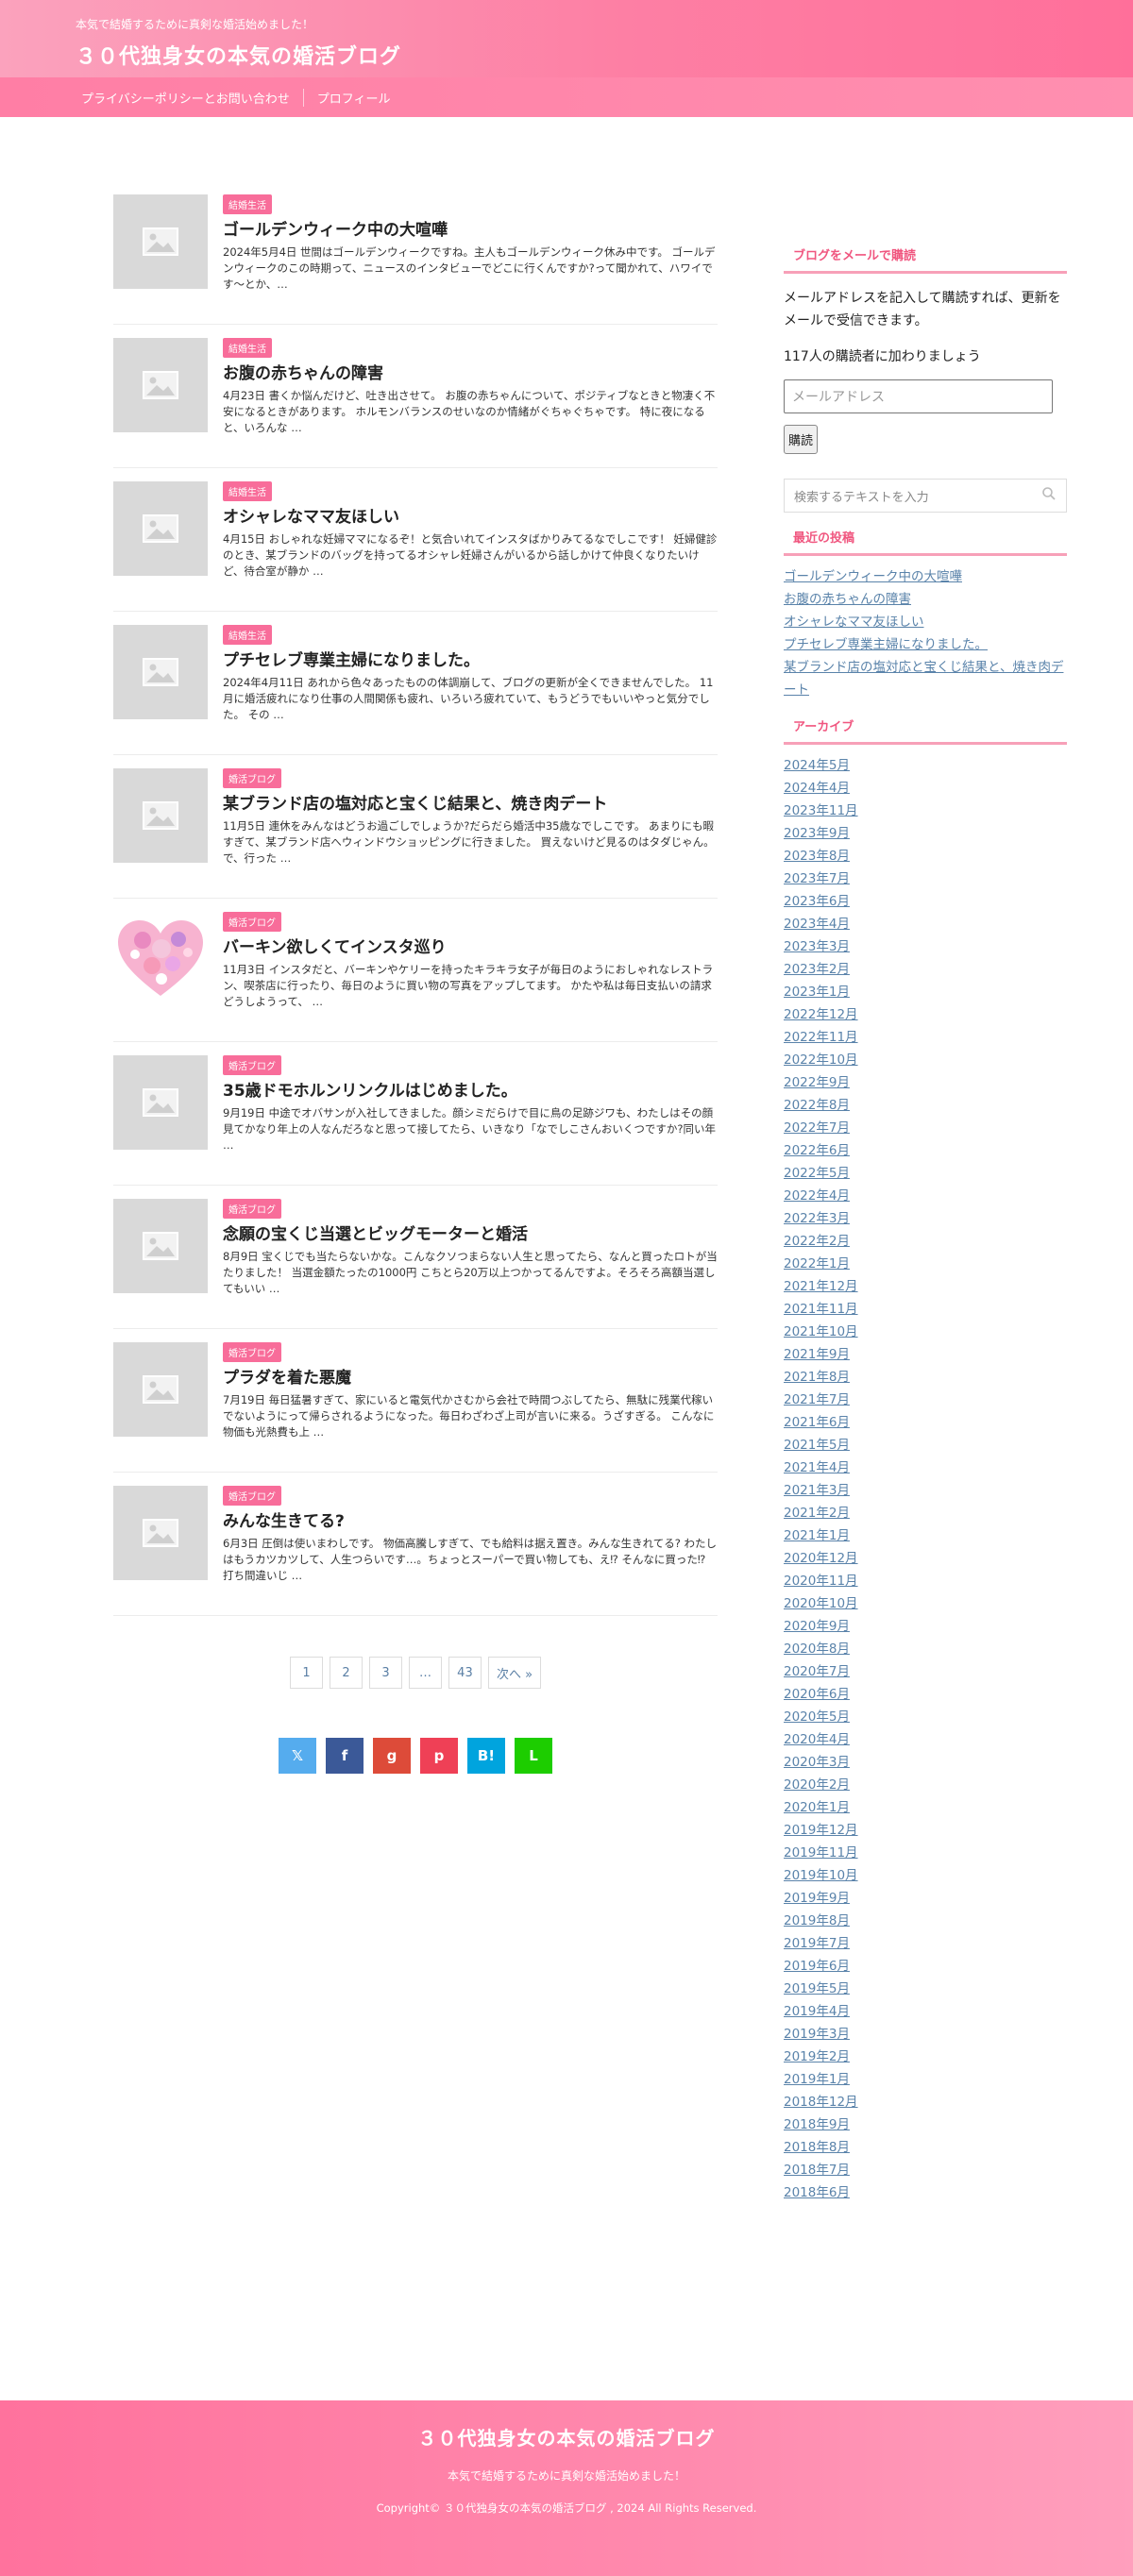  Describe the element at coordinates (465, 1673) in the screenshot. I see `page-43-button: 43` at that location.